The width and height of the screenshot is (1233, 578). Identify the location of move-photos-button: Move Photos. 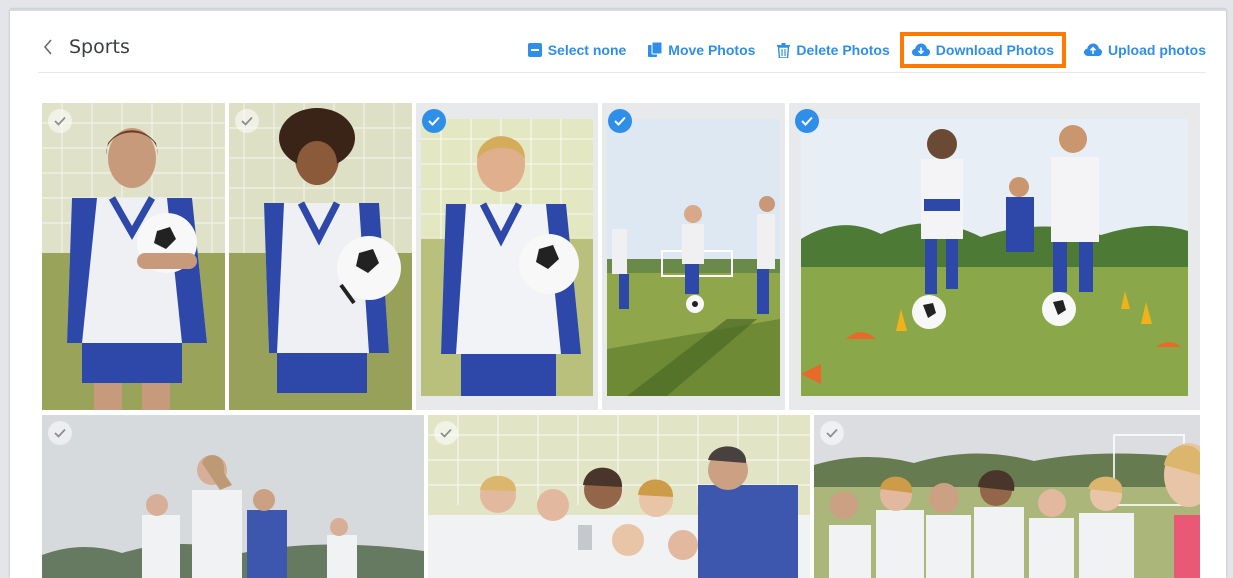
(701, 50).